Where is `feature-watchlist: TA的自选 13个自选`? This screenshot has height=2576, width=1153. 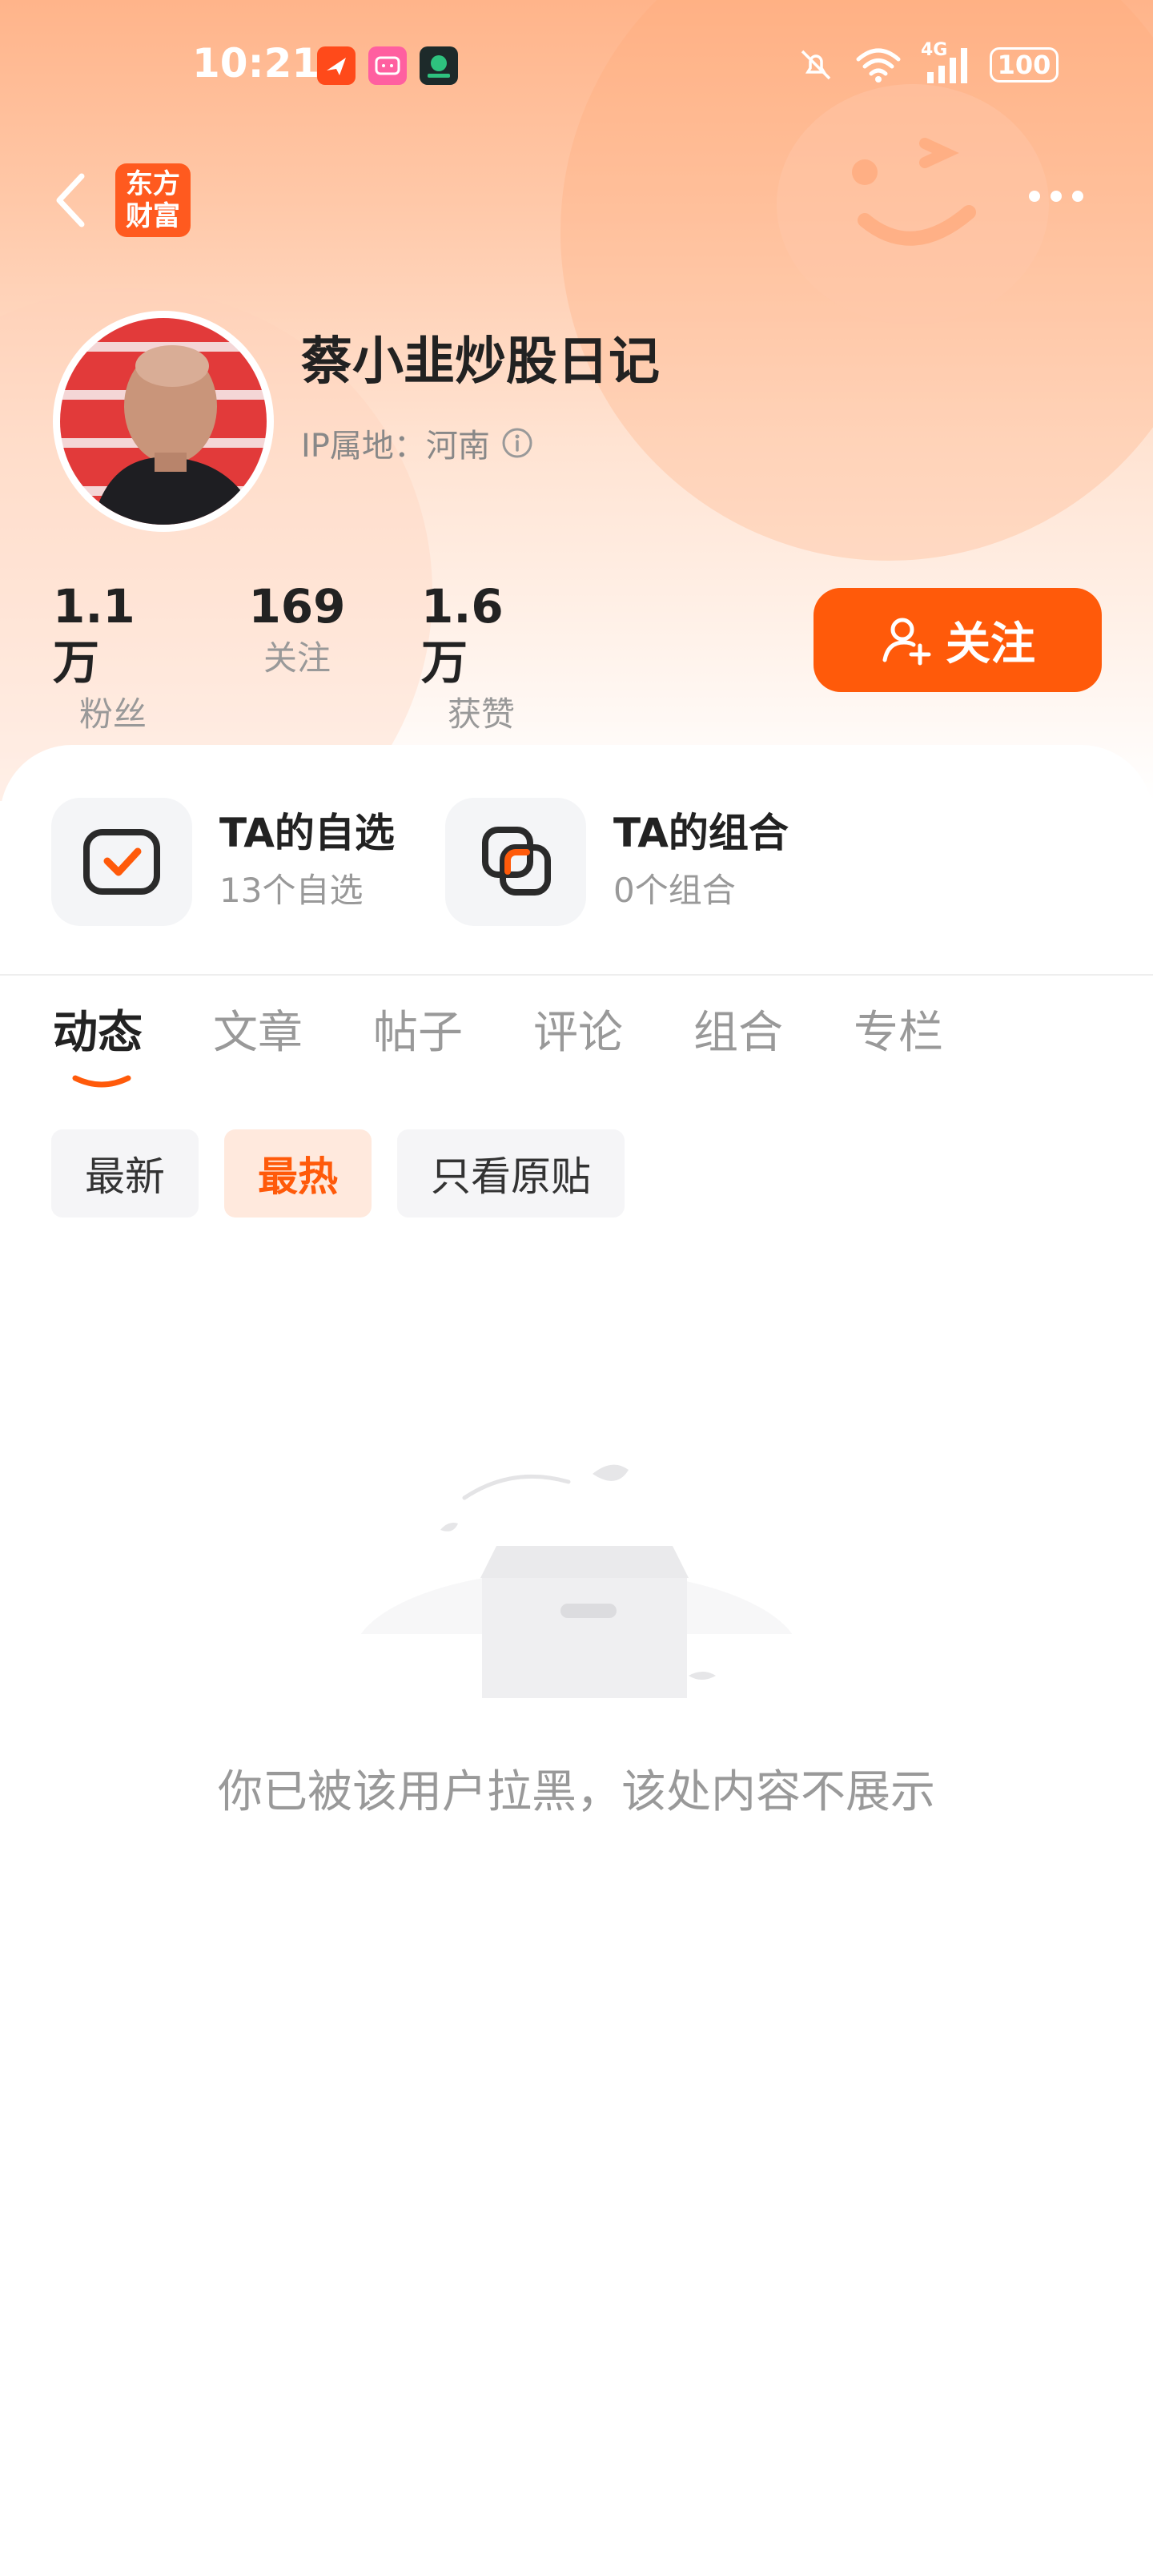 feature-watchlist: TA的自选 13个自选 is located at coordinates (223, 862).